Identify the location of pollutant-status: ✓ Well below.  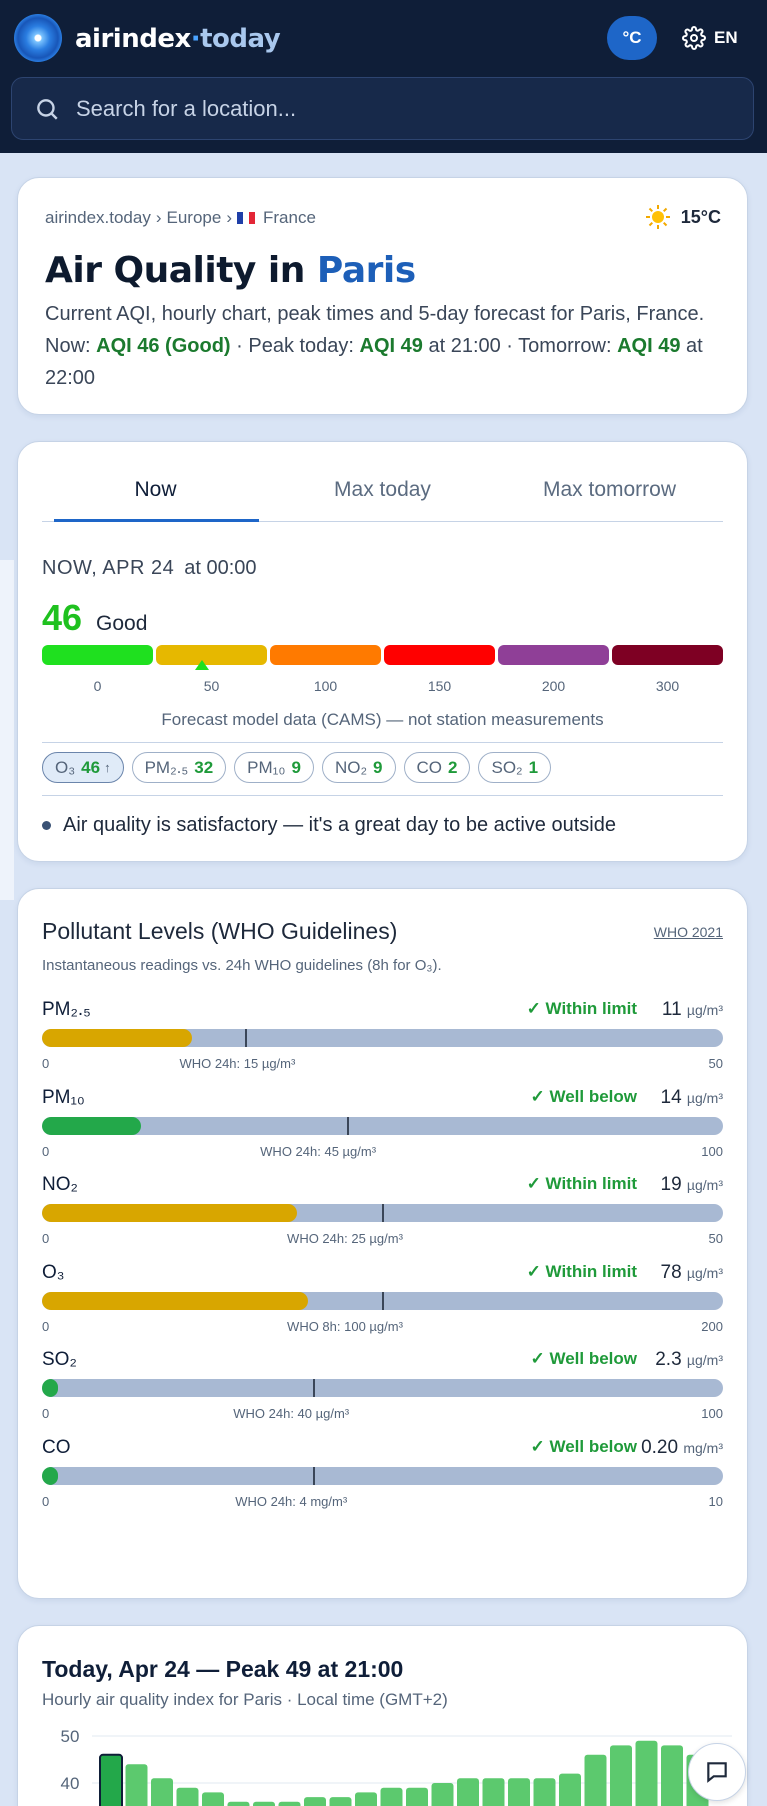
(584, 1446).